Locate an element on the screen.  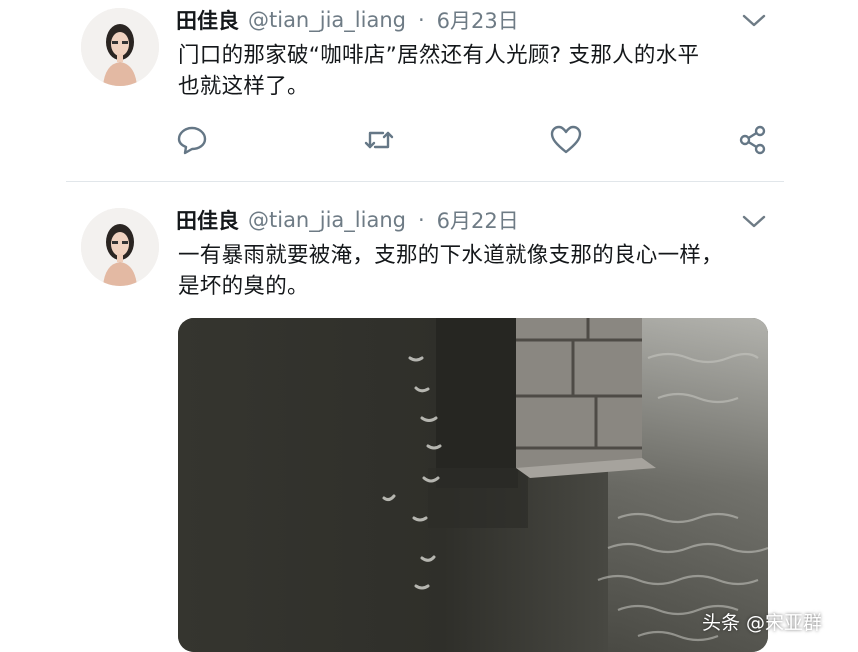
share-icon is located at coordinates (753, 140).